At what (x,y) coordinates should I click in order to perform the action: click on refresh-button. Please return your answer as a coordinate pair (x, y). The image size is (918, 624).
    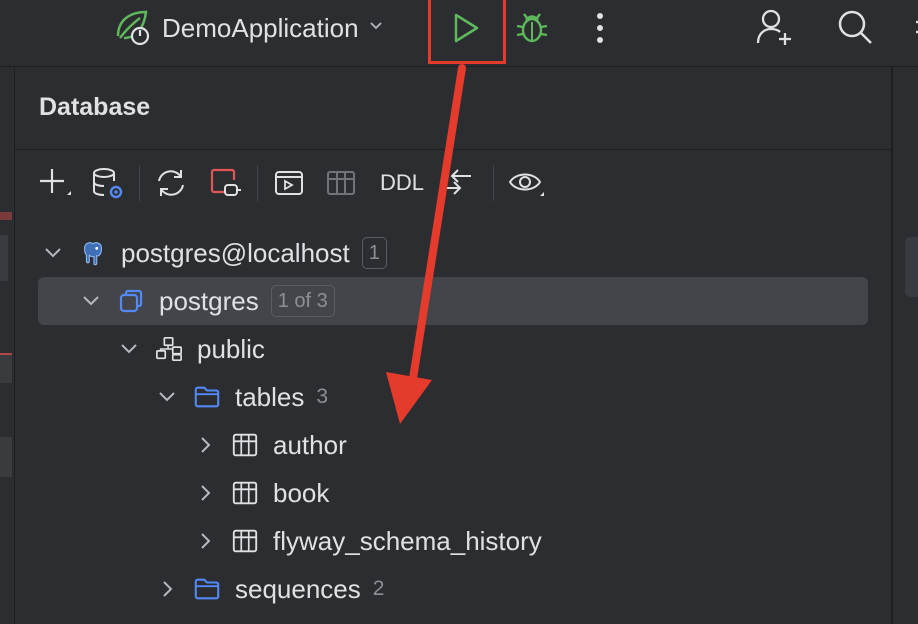
    Looking at the image, I should click on (171, 183).